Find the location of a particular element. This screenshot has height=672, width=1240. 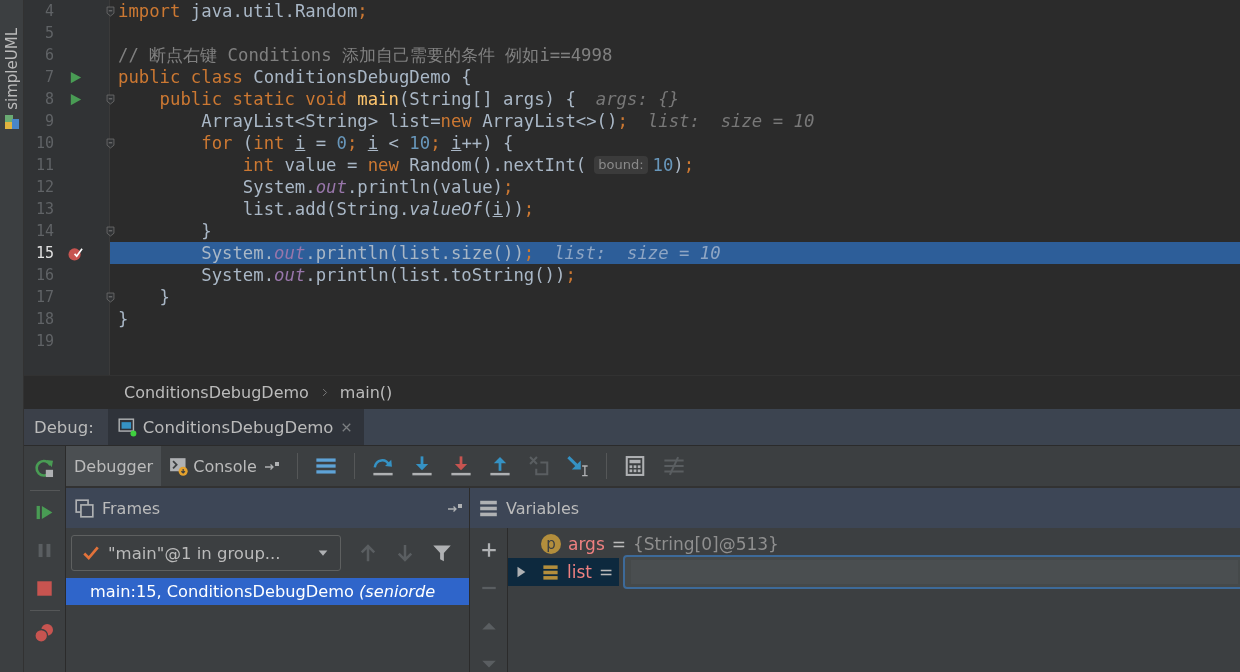

run-to-cursor-icon is located at coordinates (577, 466).